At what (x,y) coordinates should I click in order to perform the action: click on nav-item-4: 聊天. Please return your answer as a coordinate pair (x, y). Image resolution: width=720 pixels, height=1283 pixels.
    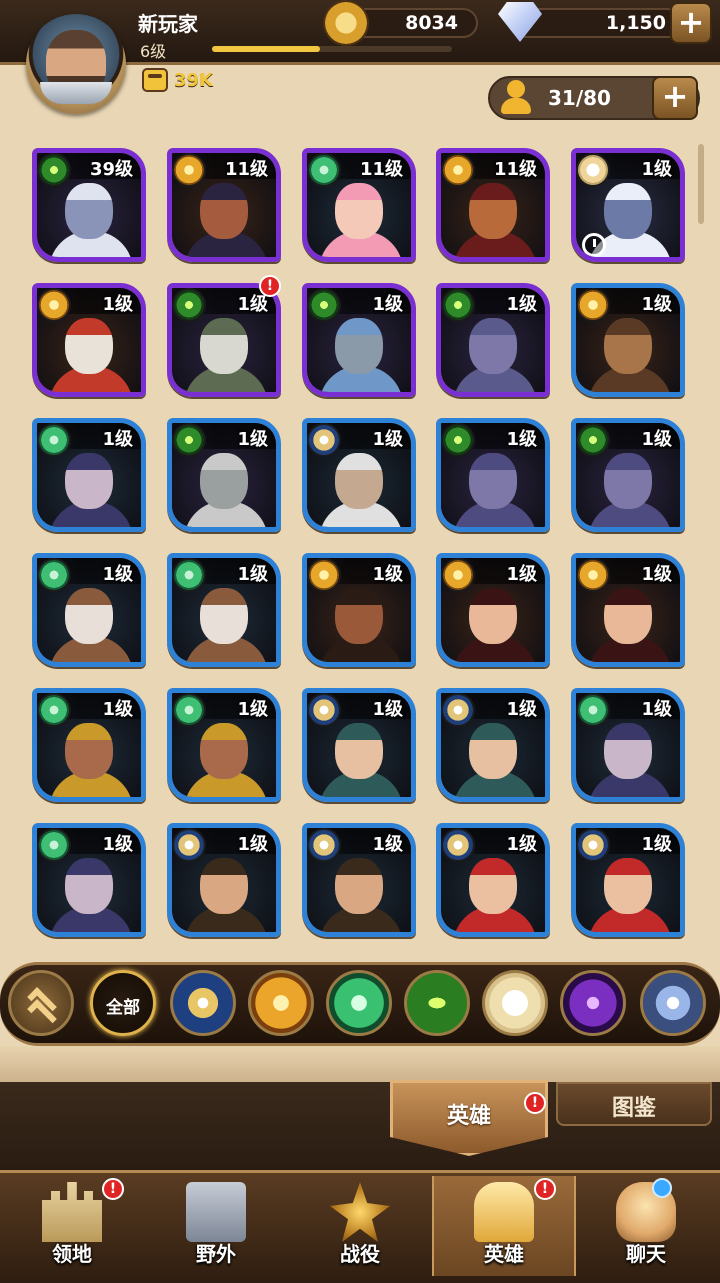
    Looking at the image, I should click on (646, 1226).